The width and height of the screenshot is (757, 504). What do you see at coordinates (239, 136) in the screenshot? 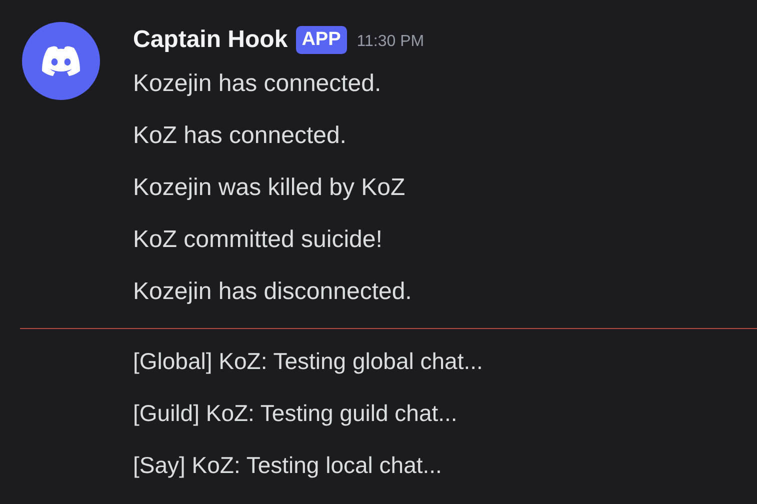
I see `message-text: KoZ has connected.` at bounding box center [239, 136].